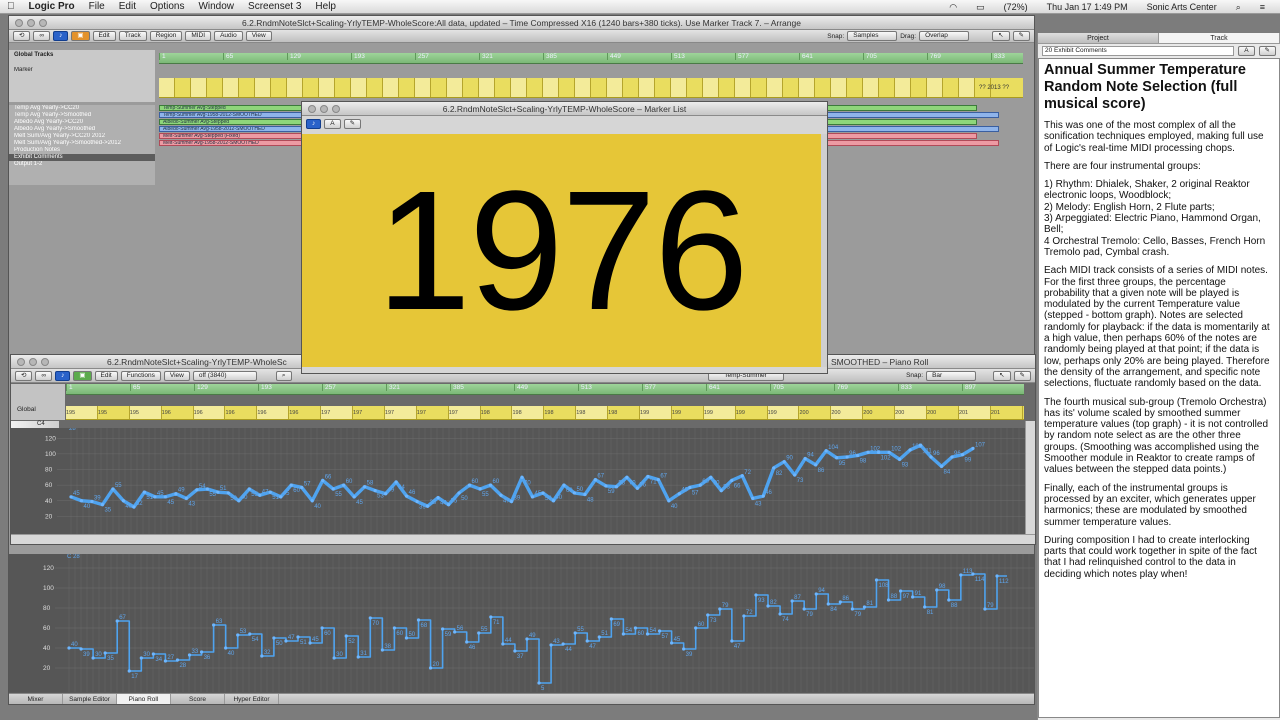 The width and height of the screenshot is (1280, 720). I want to click on tab-score: Score, so click(198, 699).